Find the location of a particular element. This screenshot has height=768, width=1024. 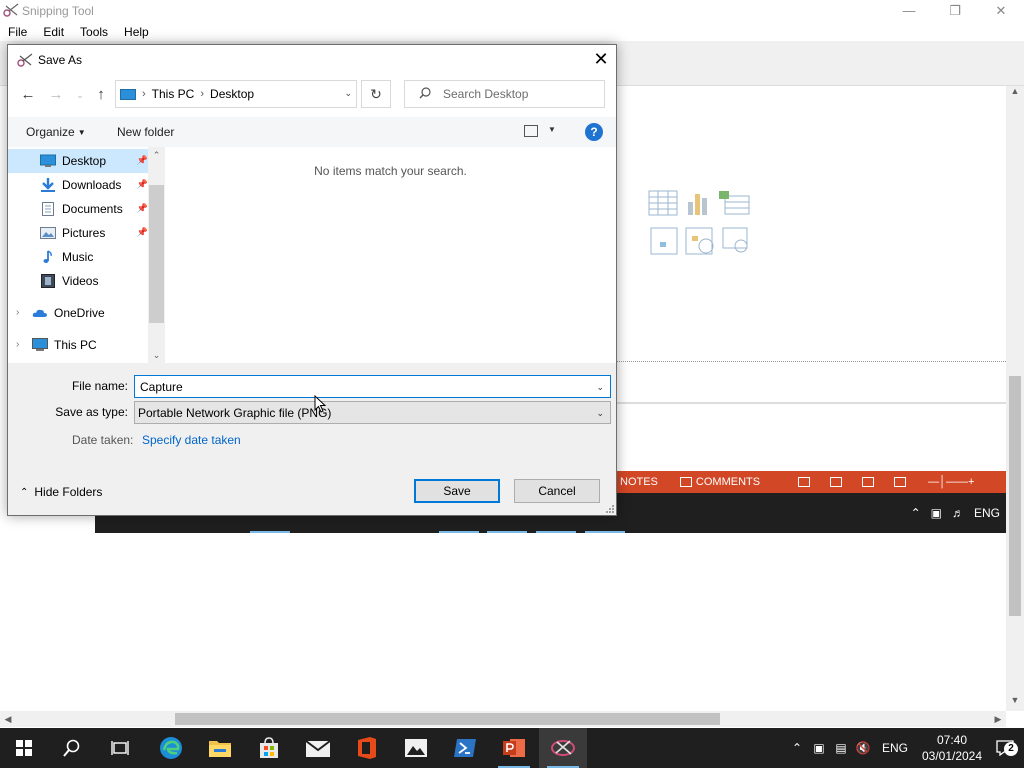

taskbar-mail is located at coordinates (318, 748).